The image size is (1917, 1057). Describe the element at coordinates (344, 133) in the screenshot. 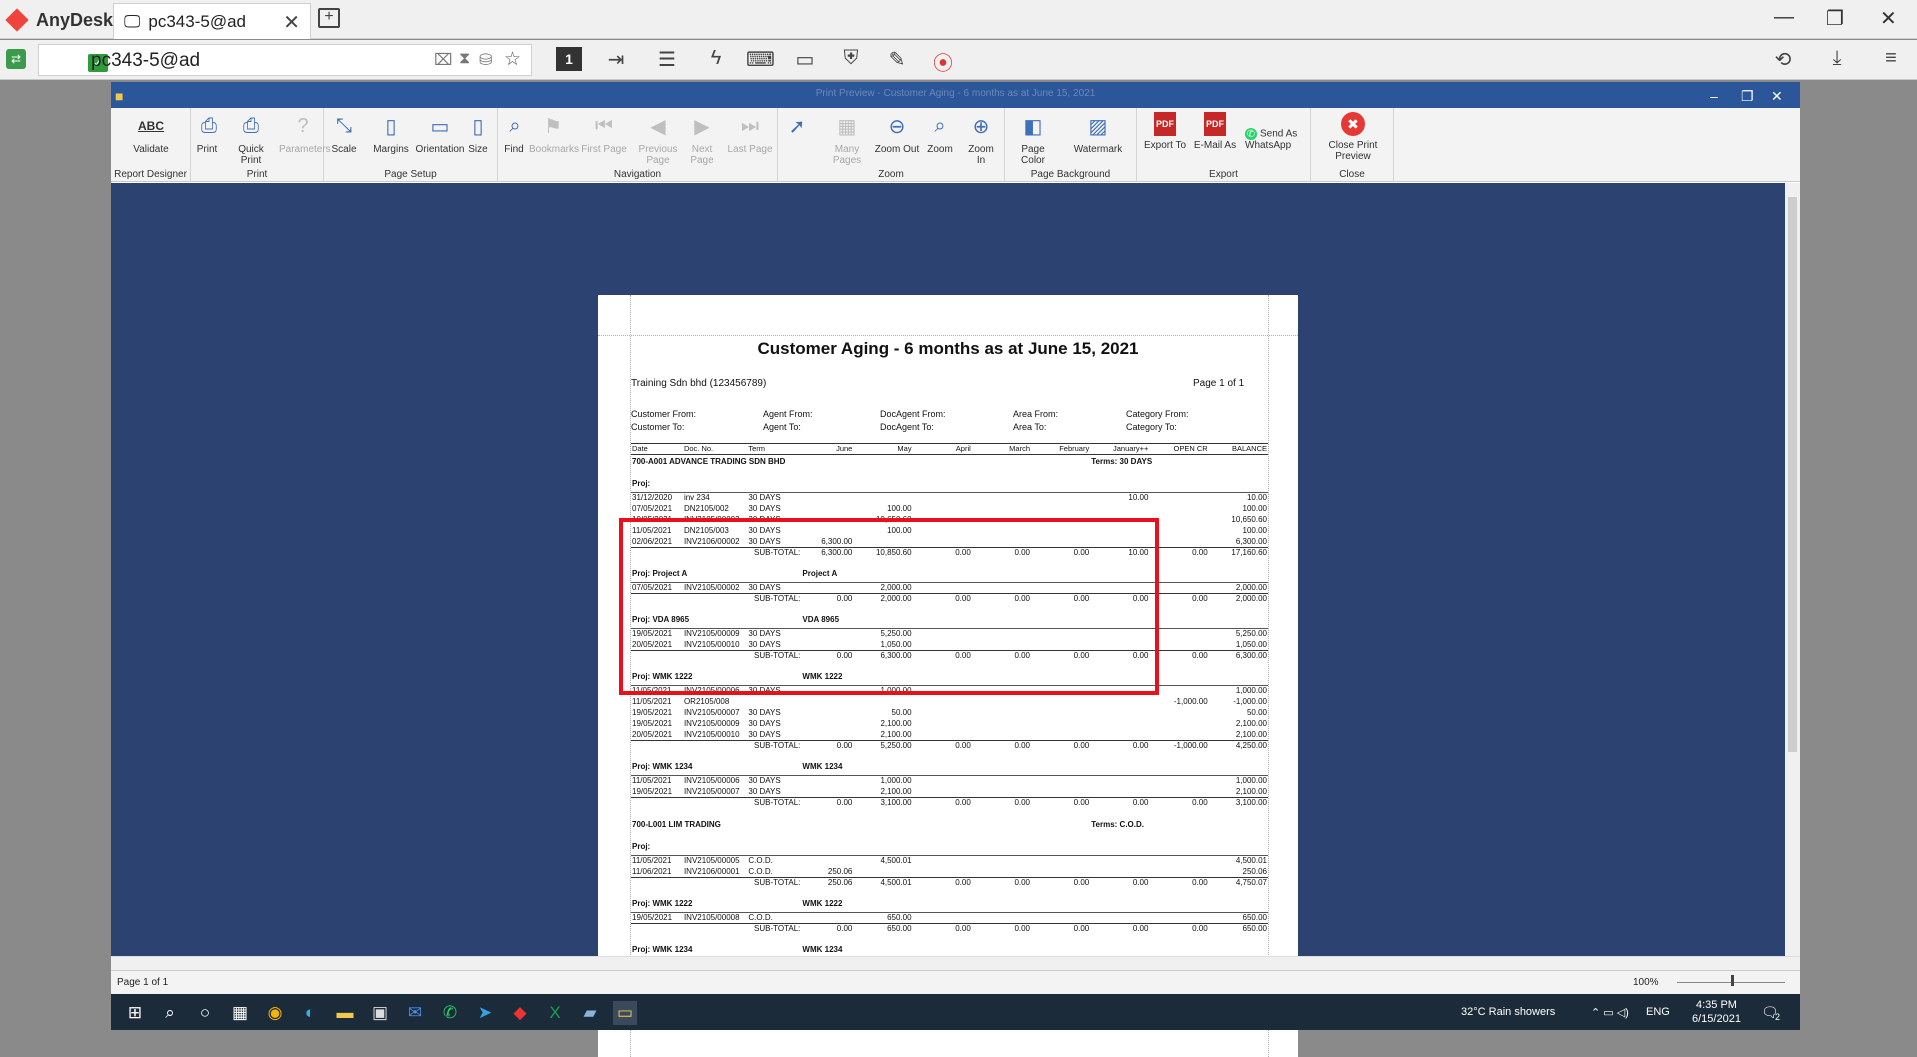

I see `scale-button: ⤡ Scale` at that location.